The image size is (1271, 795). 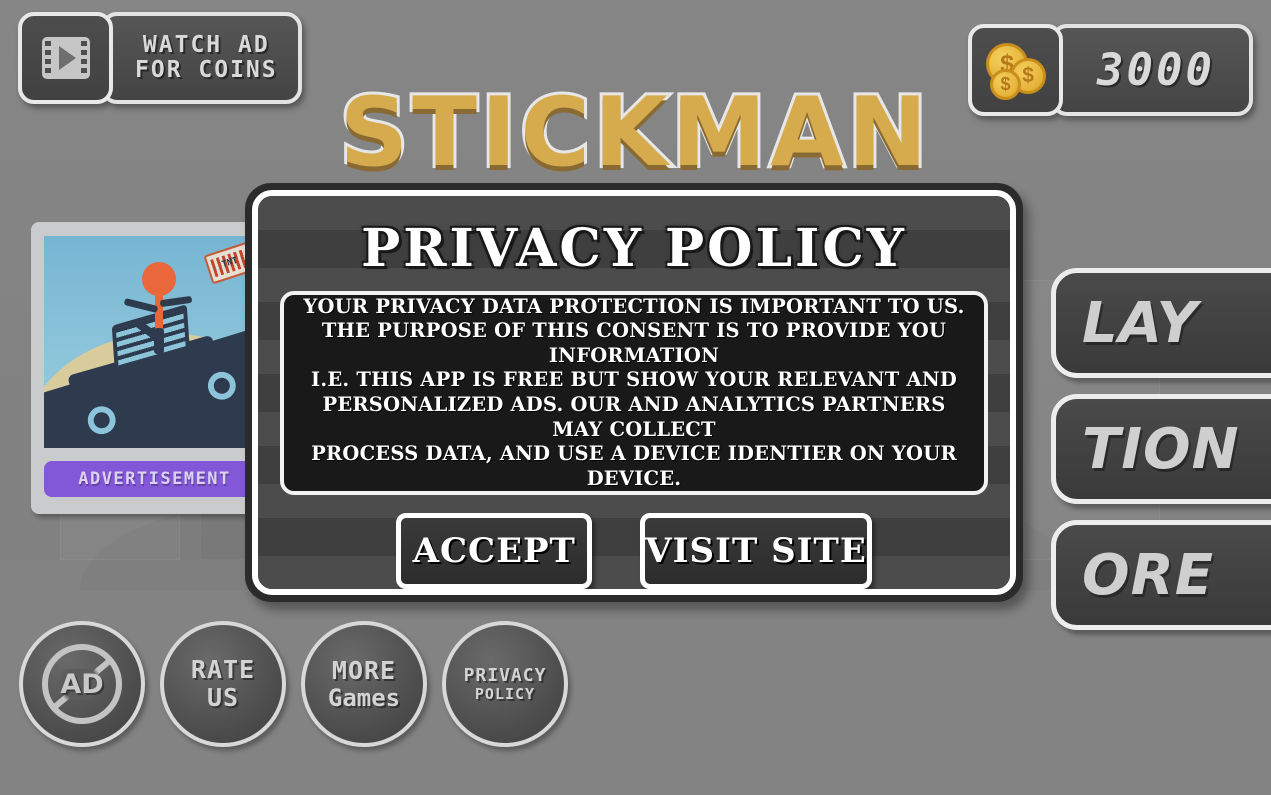 I want to click on watch-ad-line1: WATCH AD, so click(x=206, y=45).